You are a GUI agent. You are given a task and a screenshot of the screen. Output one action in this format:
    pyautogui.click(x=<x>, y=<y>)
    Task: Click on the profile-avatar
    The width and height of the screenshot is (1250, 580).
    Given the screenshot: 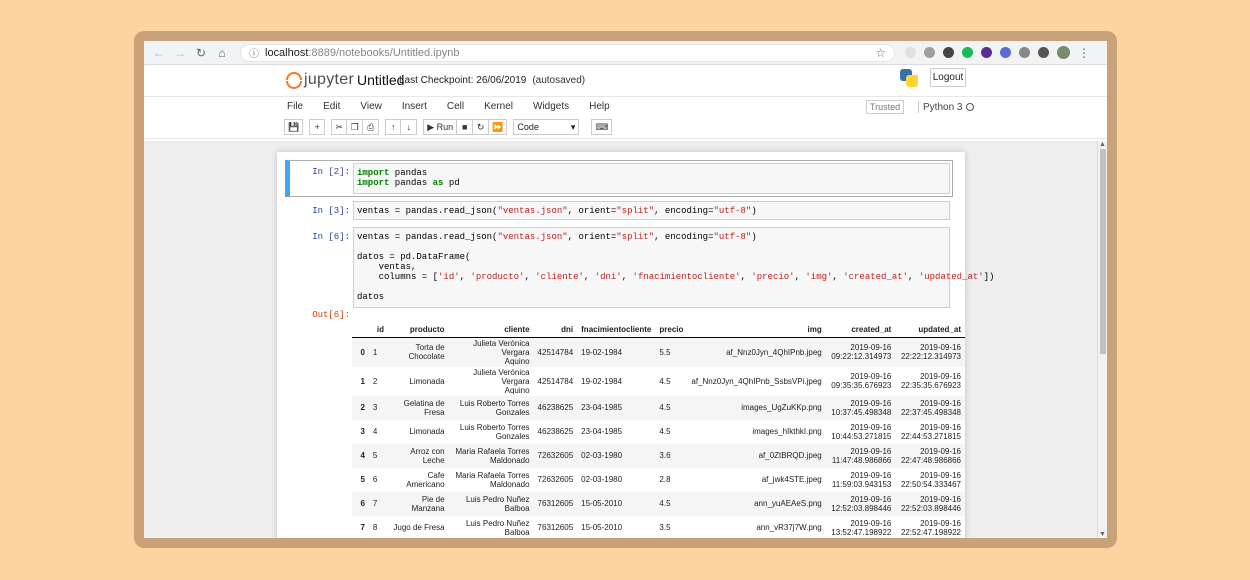 What is the action you would take?
    pyautogui.click(x=1063, y=52)
    